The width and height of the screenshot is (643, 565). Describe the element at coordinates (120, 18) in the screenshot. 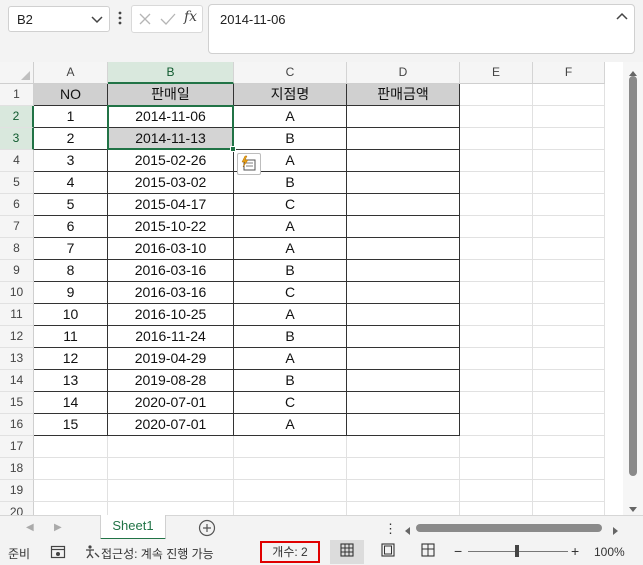

I see `more-options-icon` at that location.